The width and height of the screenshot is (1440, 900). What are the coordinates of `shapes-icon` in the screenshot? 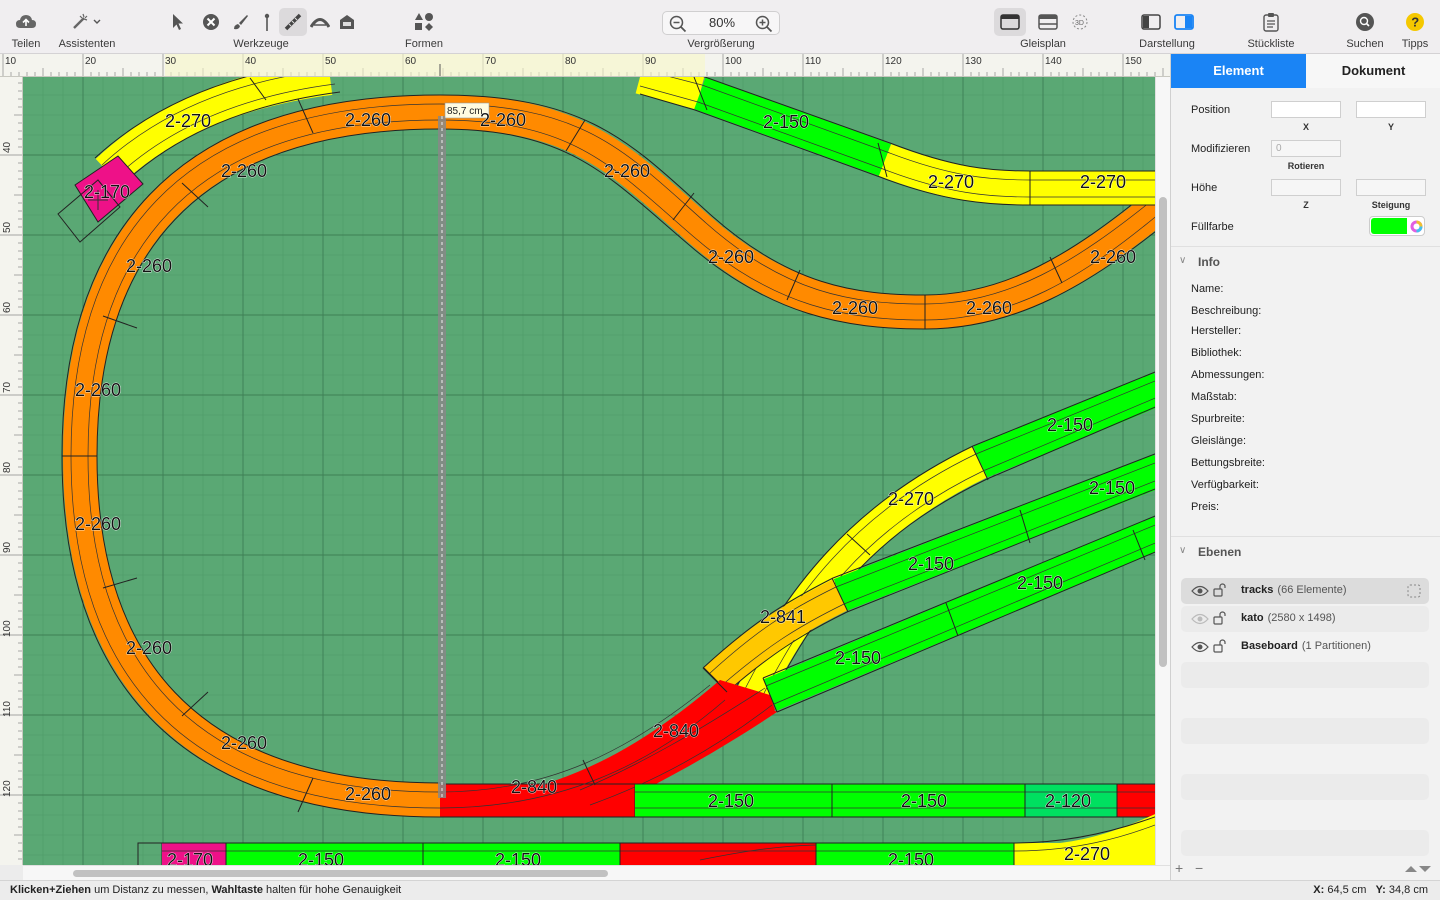 It's located at (424, 22).